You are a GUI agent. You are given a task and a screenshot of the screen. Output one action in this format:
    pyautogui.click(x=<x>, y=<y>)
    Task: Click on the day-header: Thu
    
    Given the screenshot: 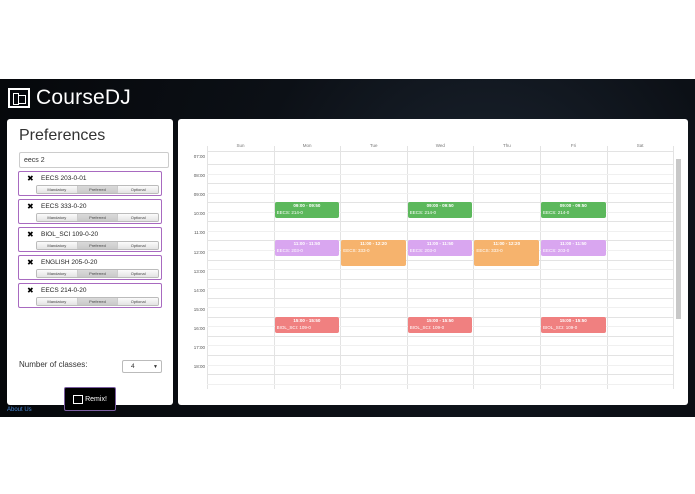 What is the action you would take?
    pyautogui.click(x=507, y=145)
    